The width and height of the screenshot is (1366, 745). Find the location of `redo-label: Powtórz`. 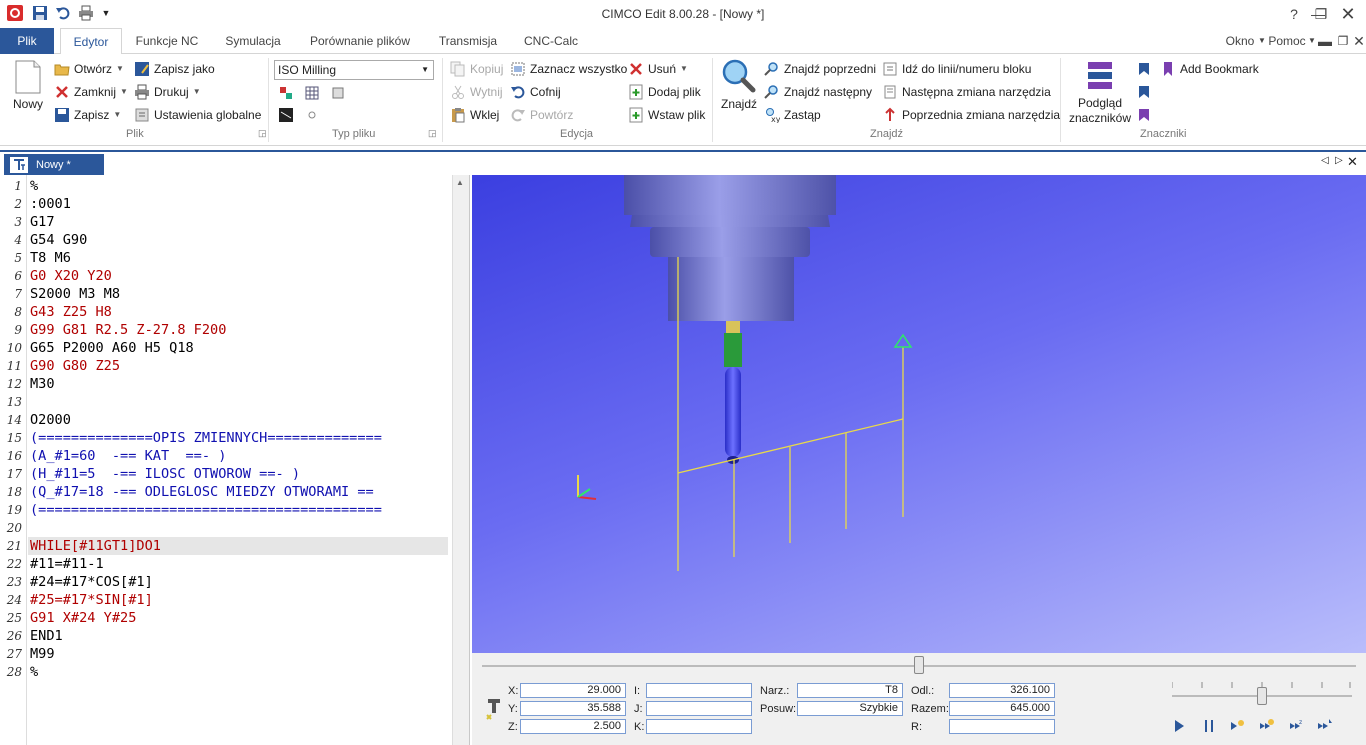

redo-label: Powtórz is located at coordinates (552, 115).